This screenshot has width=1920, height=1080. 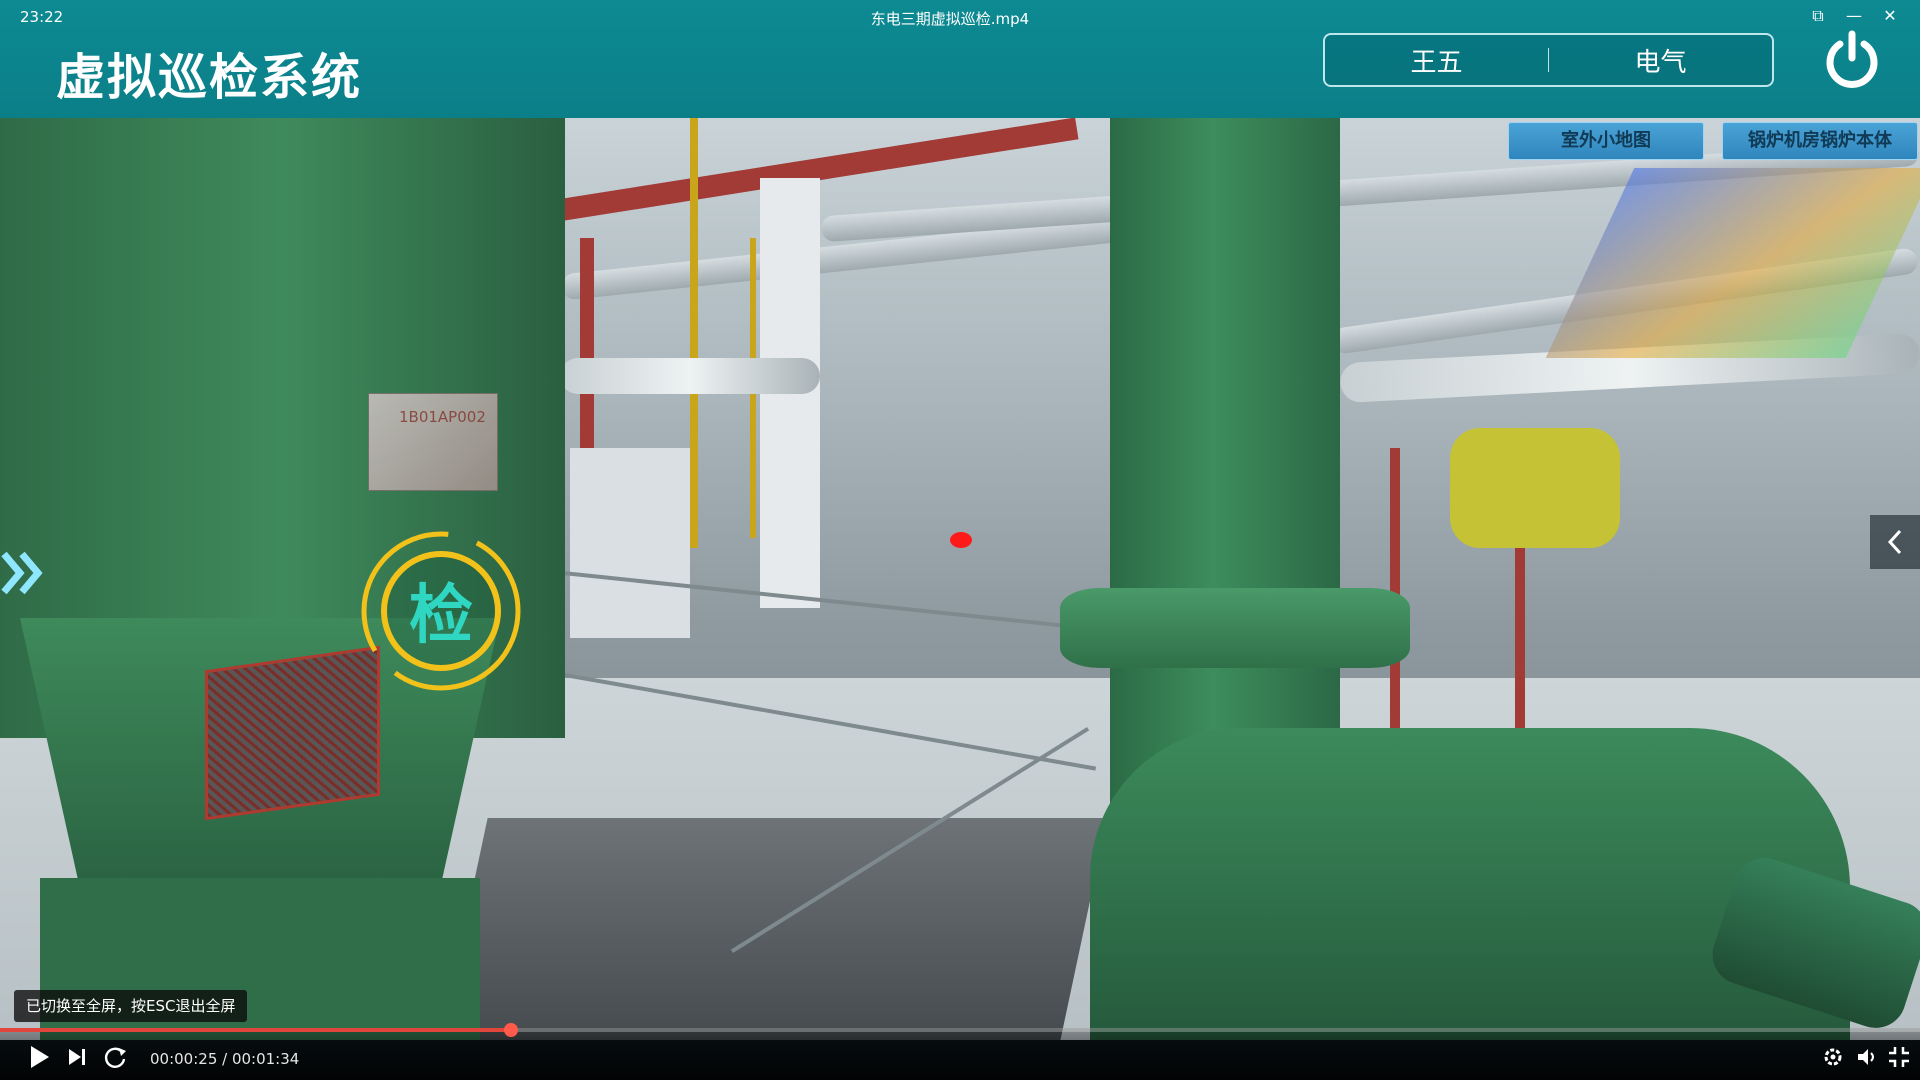 I want to click on minimize-window-icon: —, so click(x=1854, y=15).